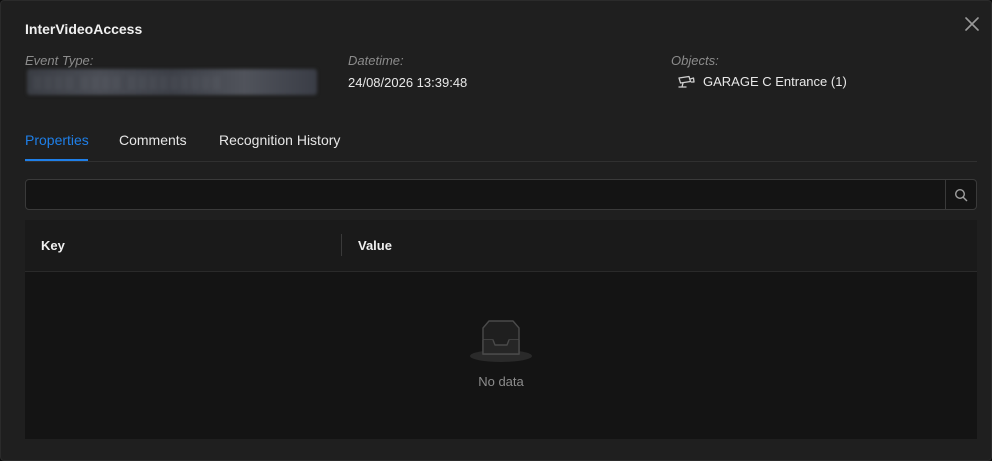 The height and width of the screenshot is (461, 992). Describe the element at coordinates (57, 140) in the screenshot. I see `tab-properties: Properties` at that location.